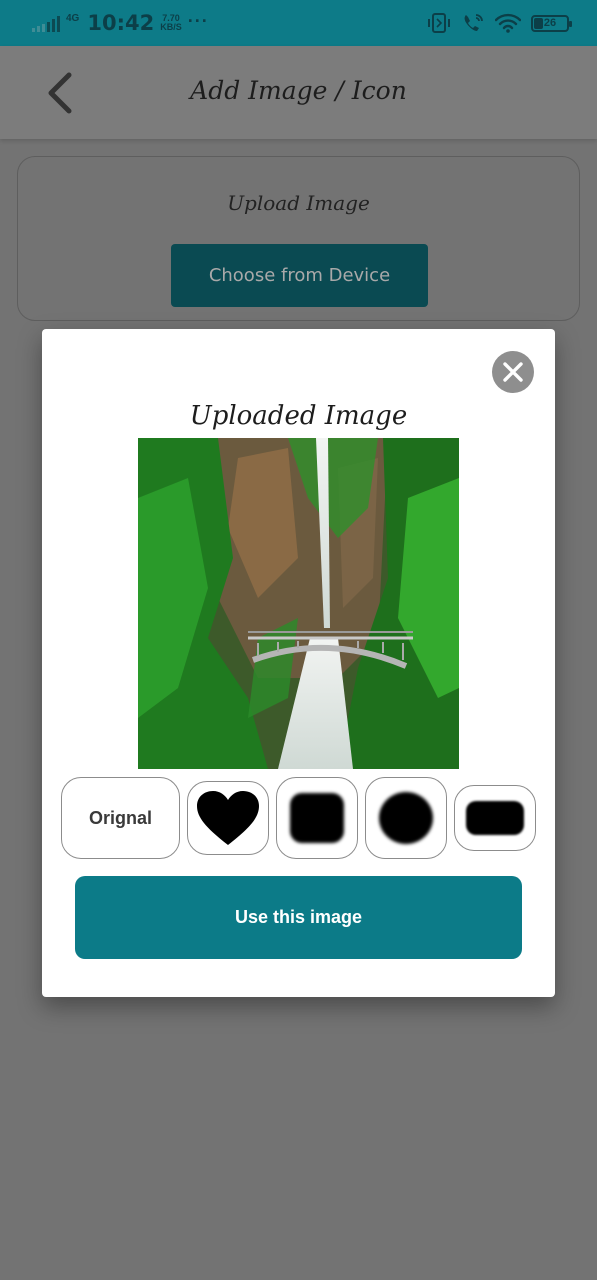  What do you see at coordinates (198, 20) in the screenshot?
I see `more-notifications-icon: ···` at bounding box center [198, 20].